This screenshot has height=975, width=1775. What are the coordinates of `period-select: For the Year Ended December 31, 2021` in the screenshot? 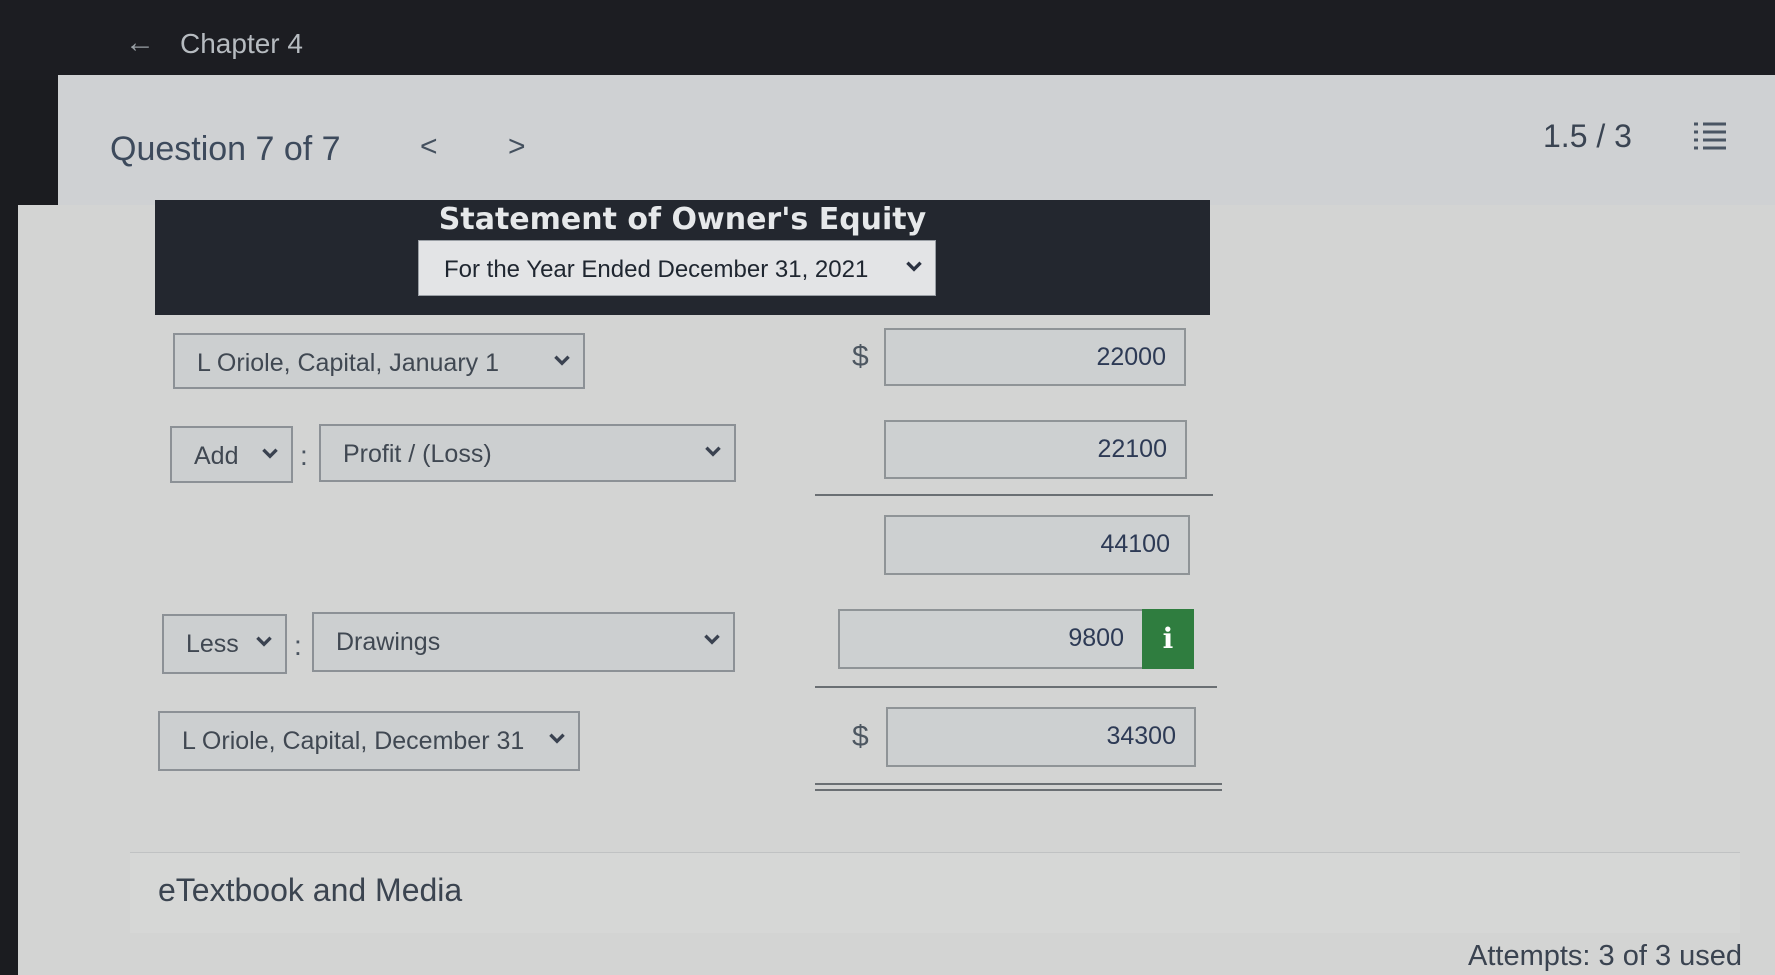 It's located at (677, 268).